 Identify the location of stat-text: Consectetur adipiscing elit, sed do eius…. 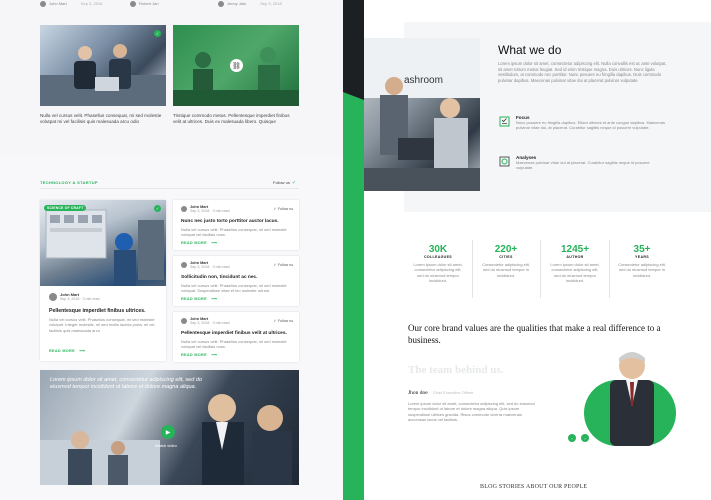
(506, 270).